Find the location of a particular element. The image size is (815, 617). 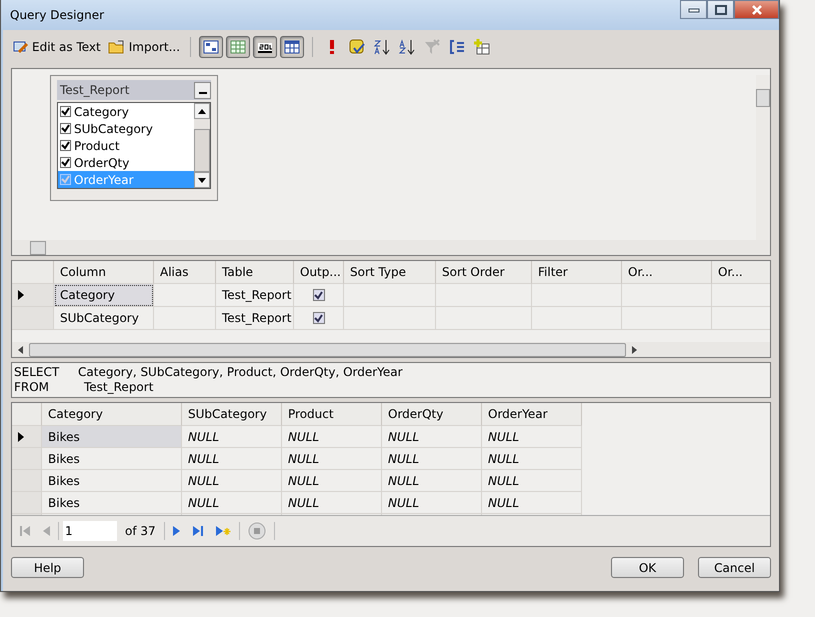

column-header: OrderQty is located at coordinates (432, 414).